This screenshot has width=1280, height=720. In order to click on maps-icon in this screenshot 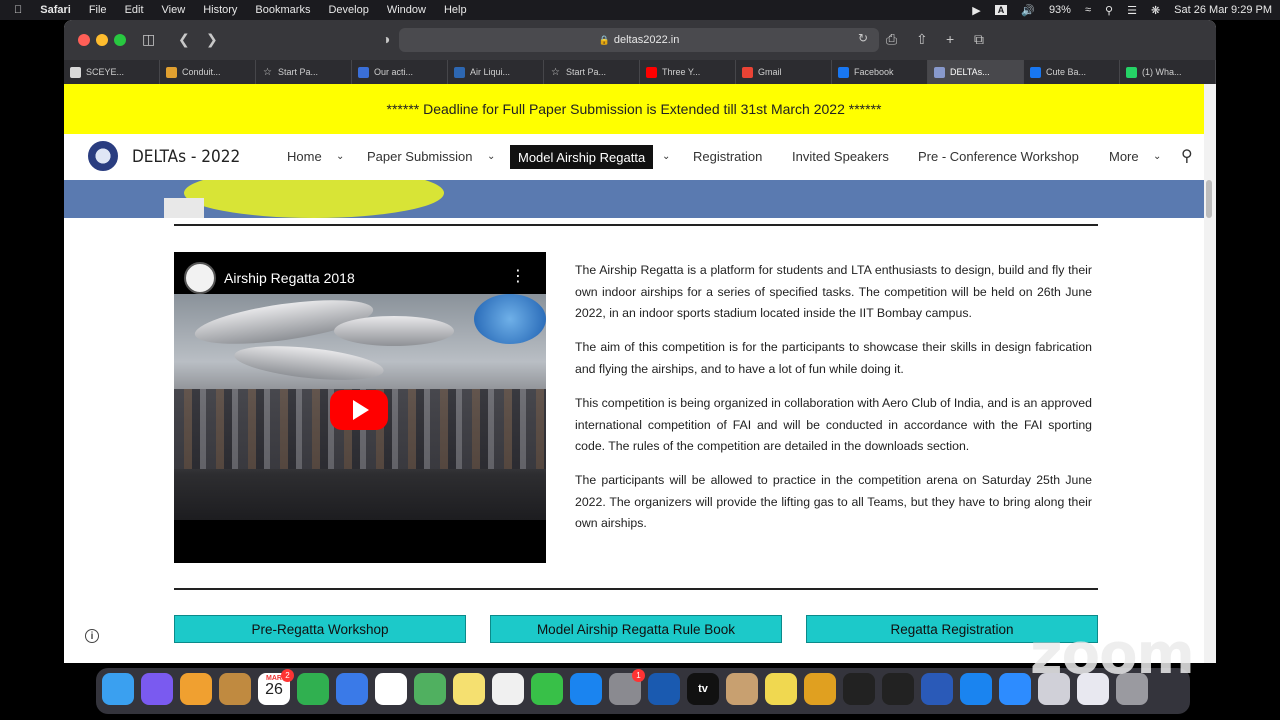, I will do `click(430, 689)`.